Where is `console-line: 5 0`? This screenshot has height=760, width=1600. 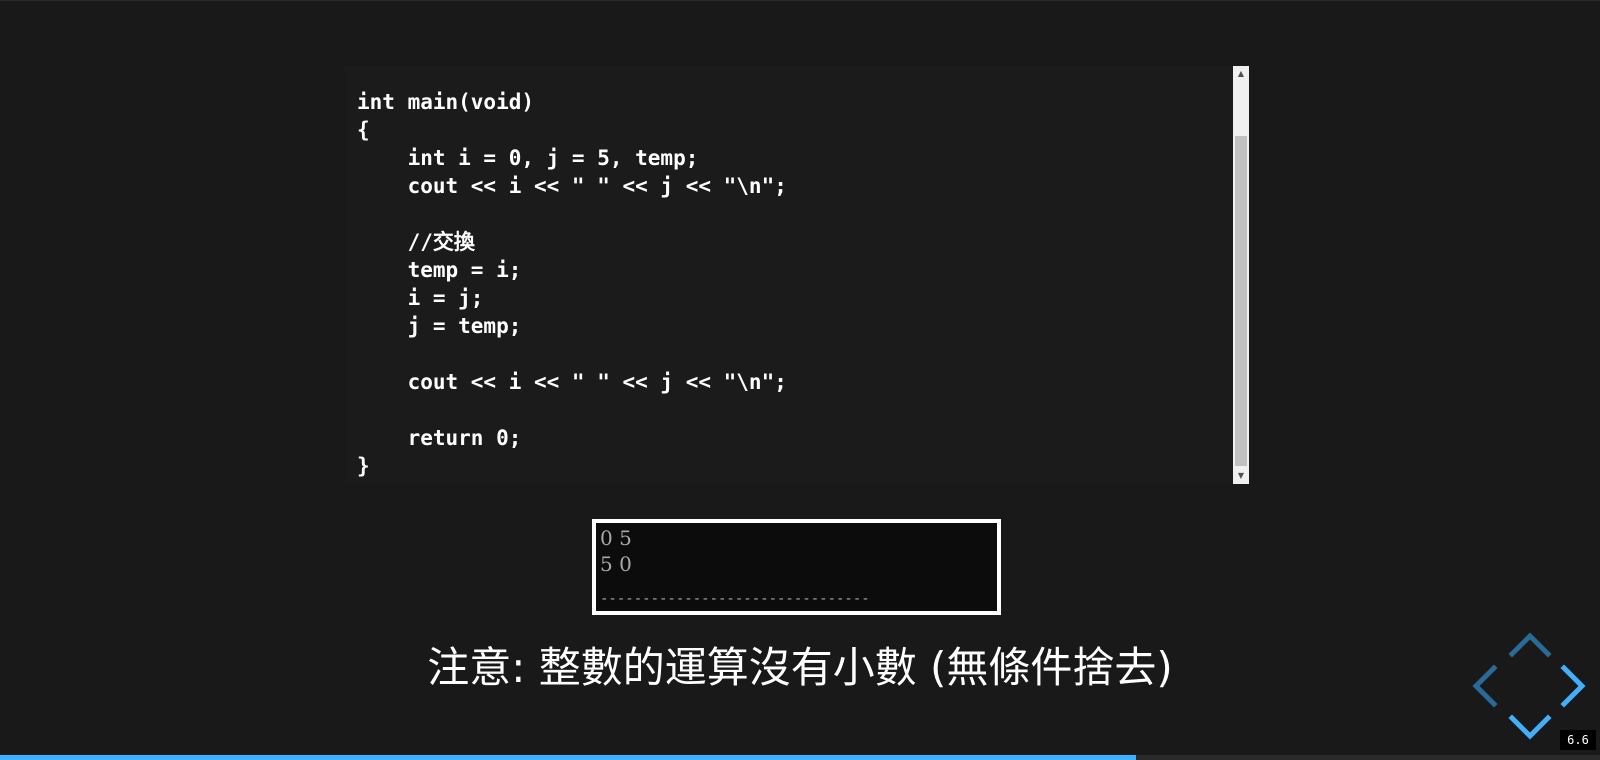
console-line: 5 0 is located at coordinates (616, 564).